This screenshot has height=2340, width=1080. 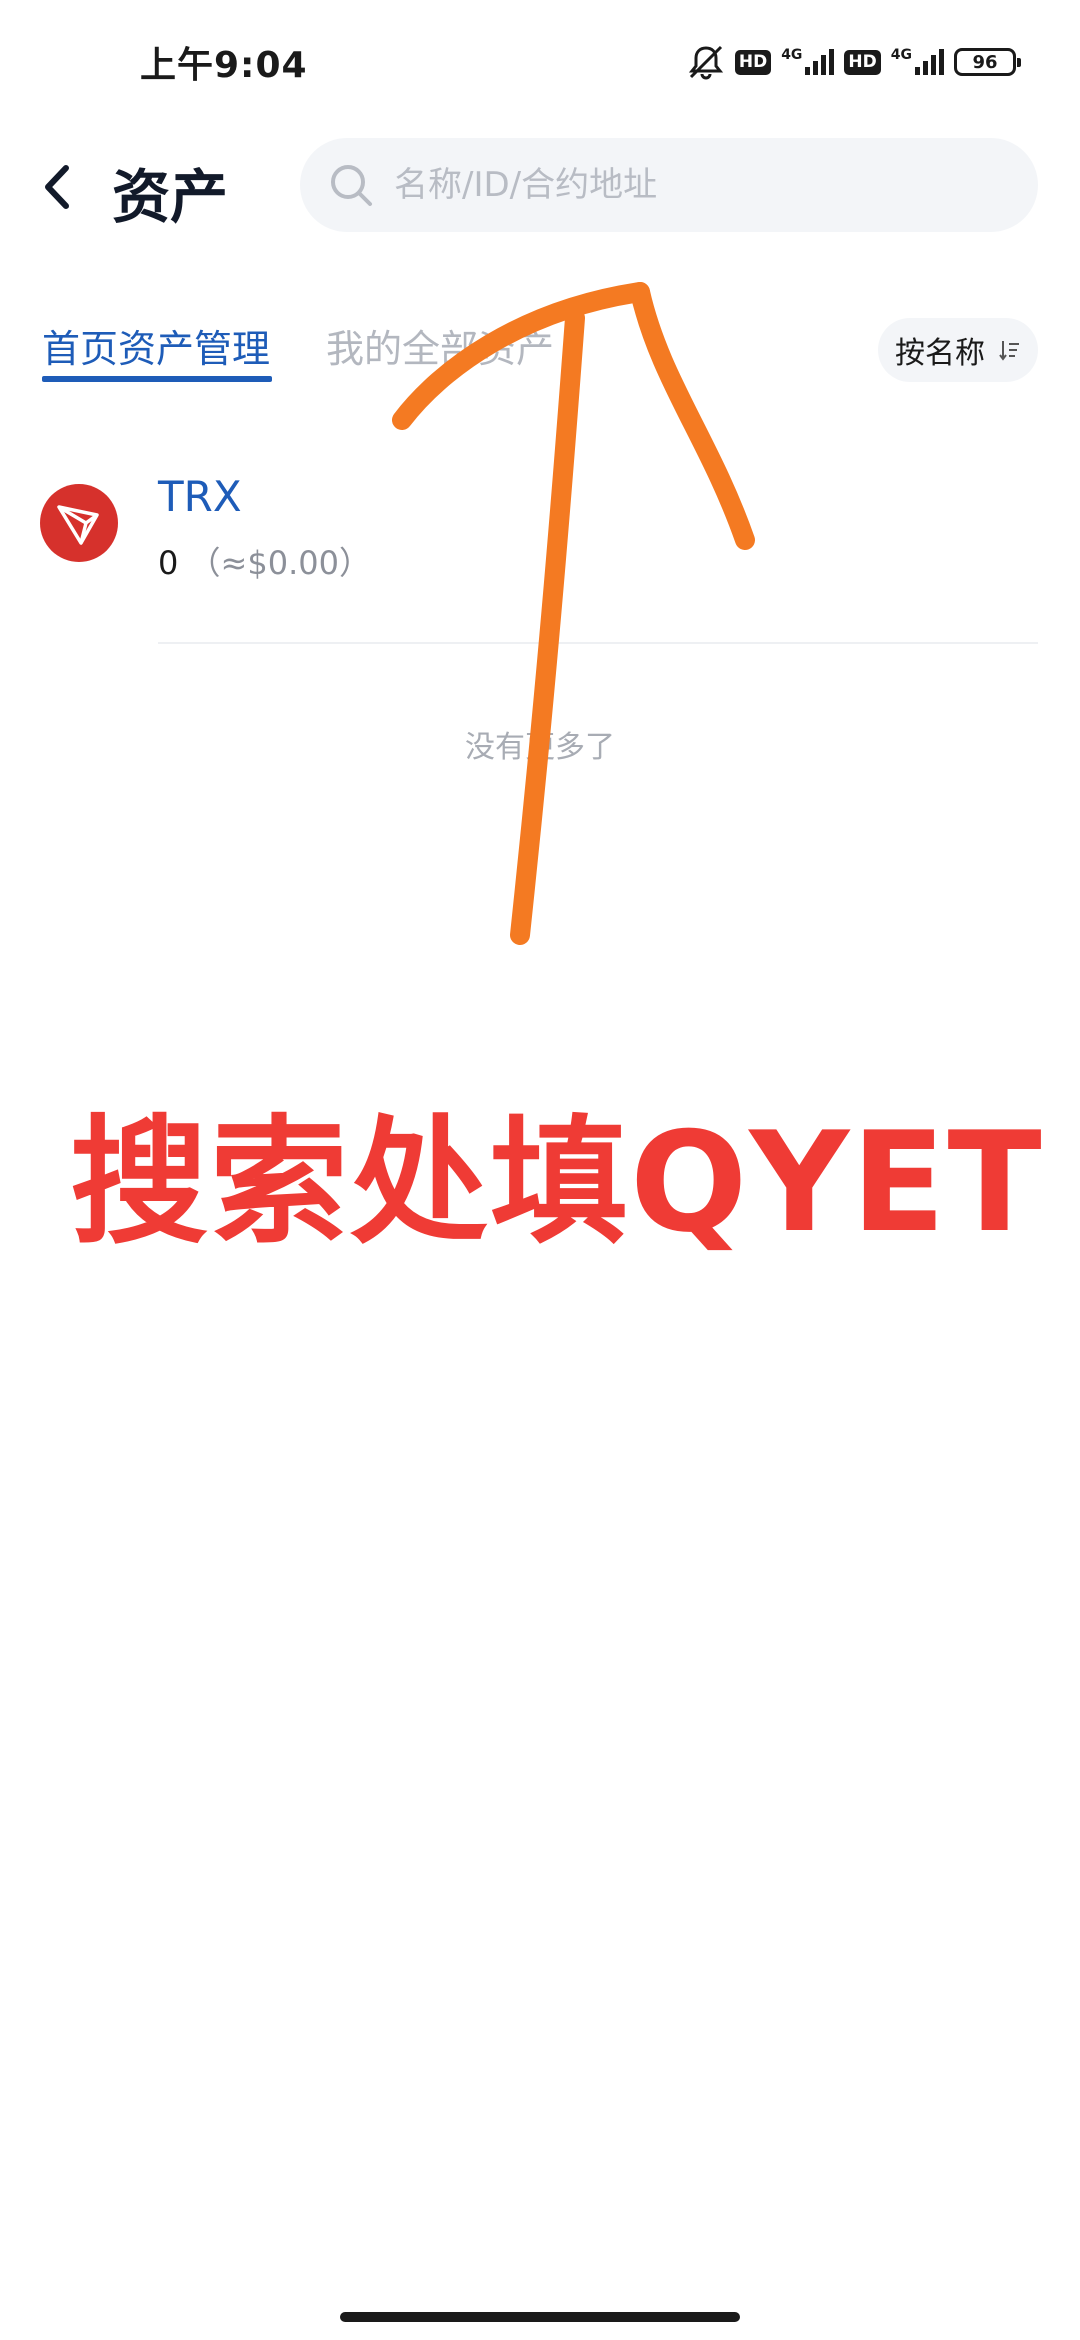 I want to click on annotation-text: 搜索处填QYET, so click(x=557, y=1182).